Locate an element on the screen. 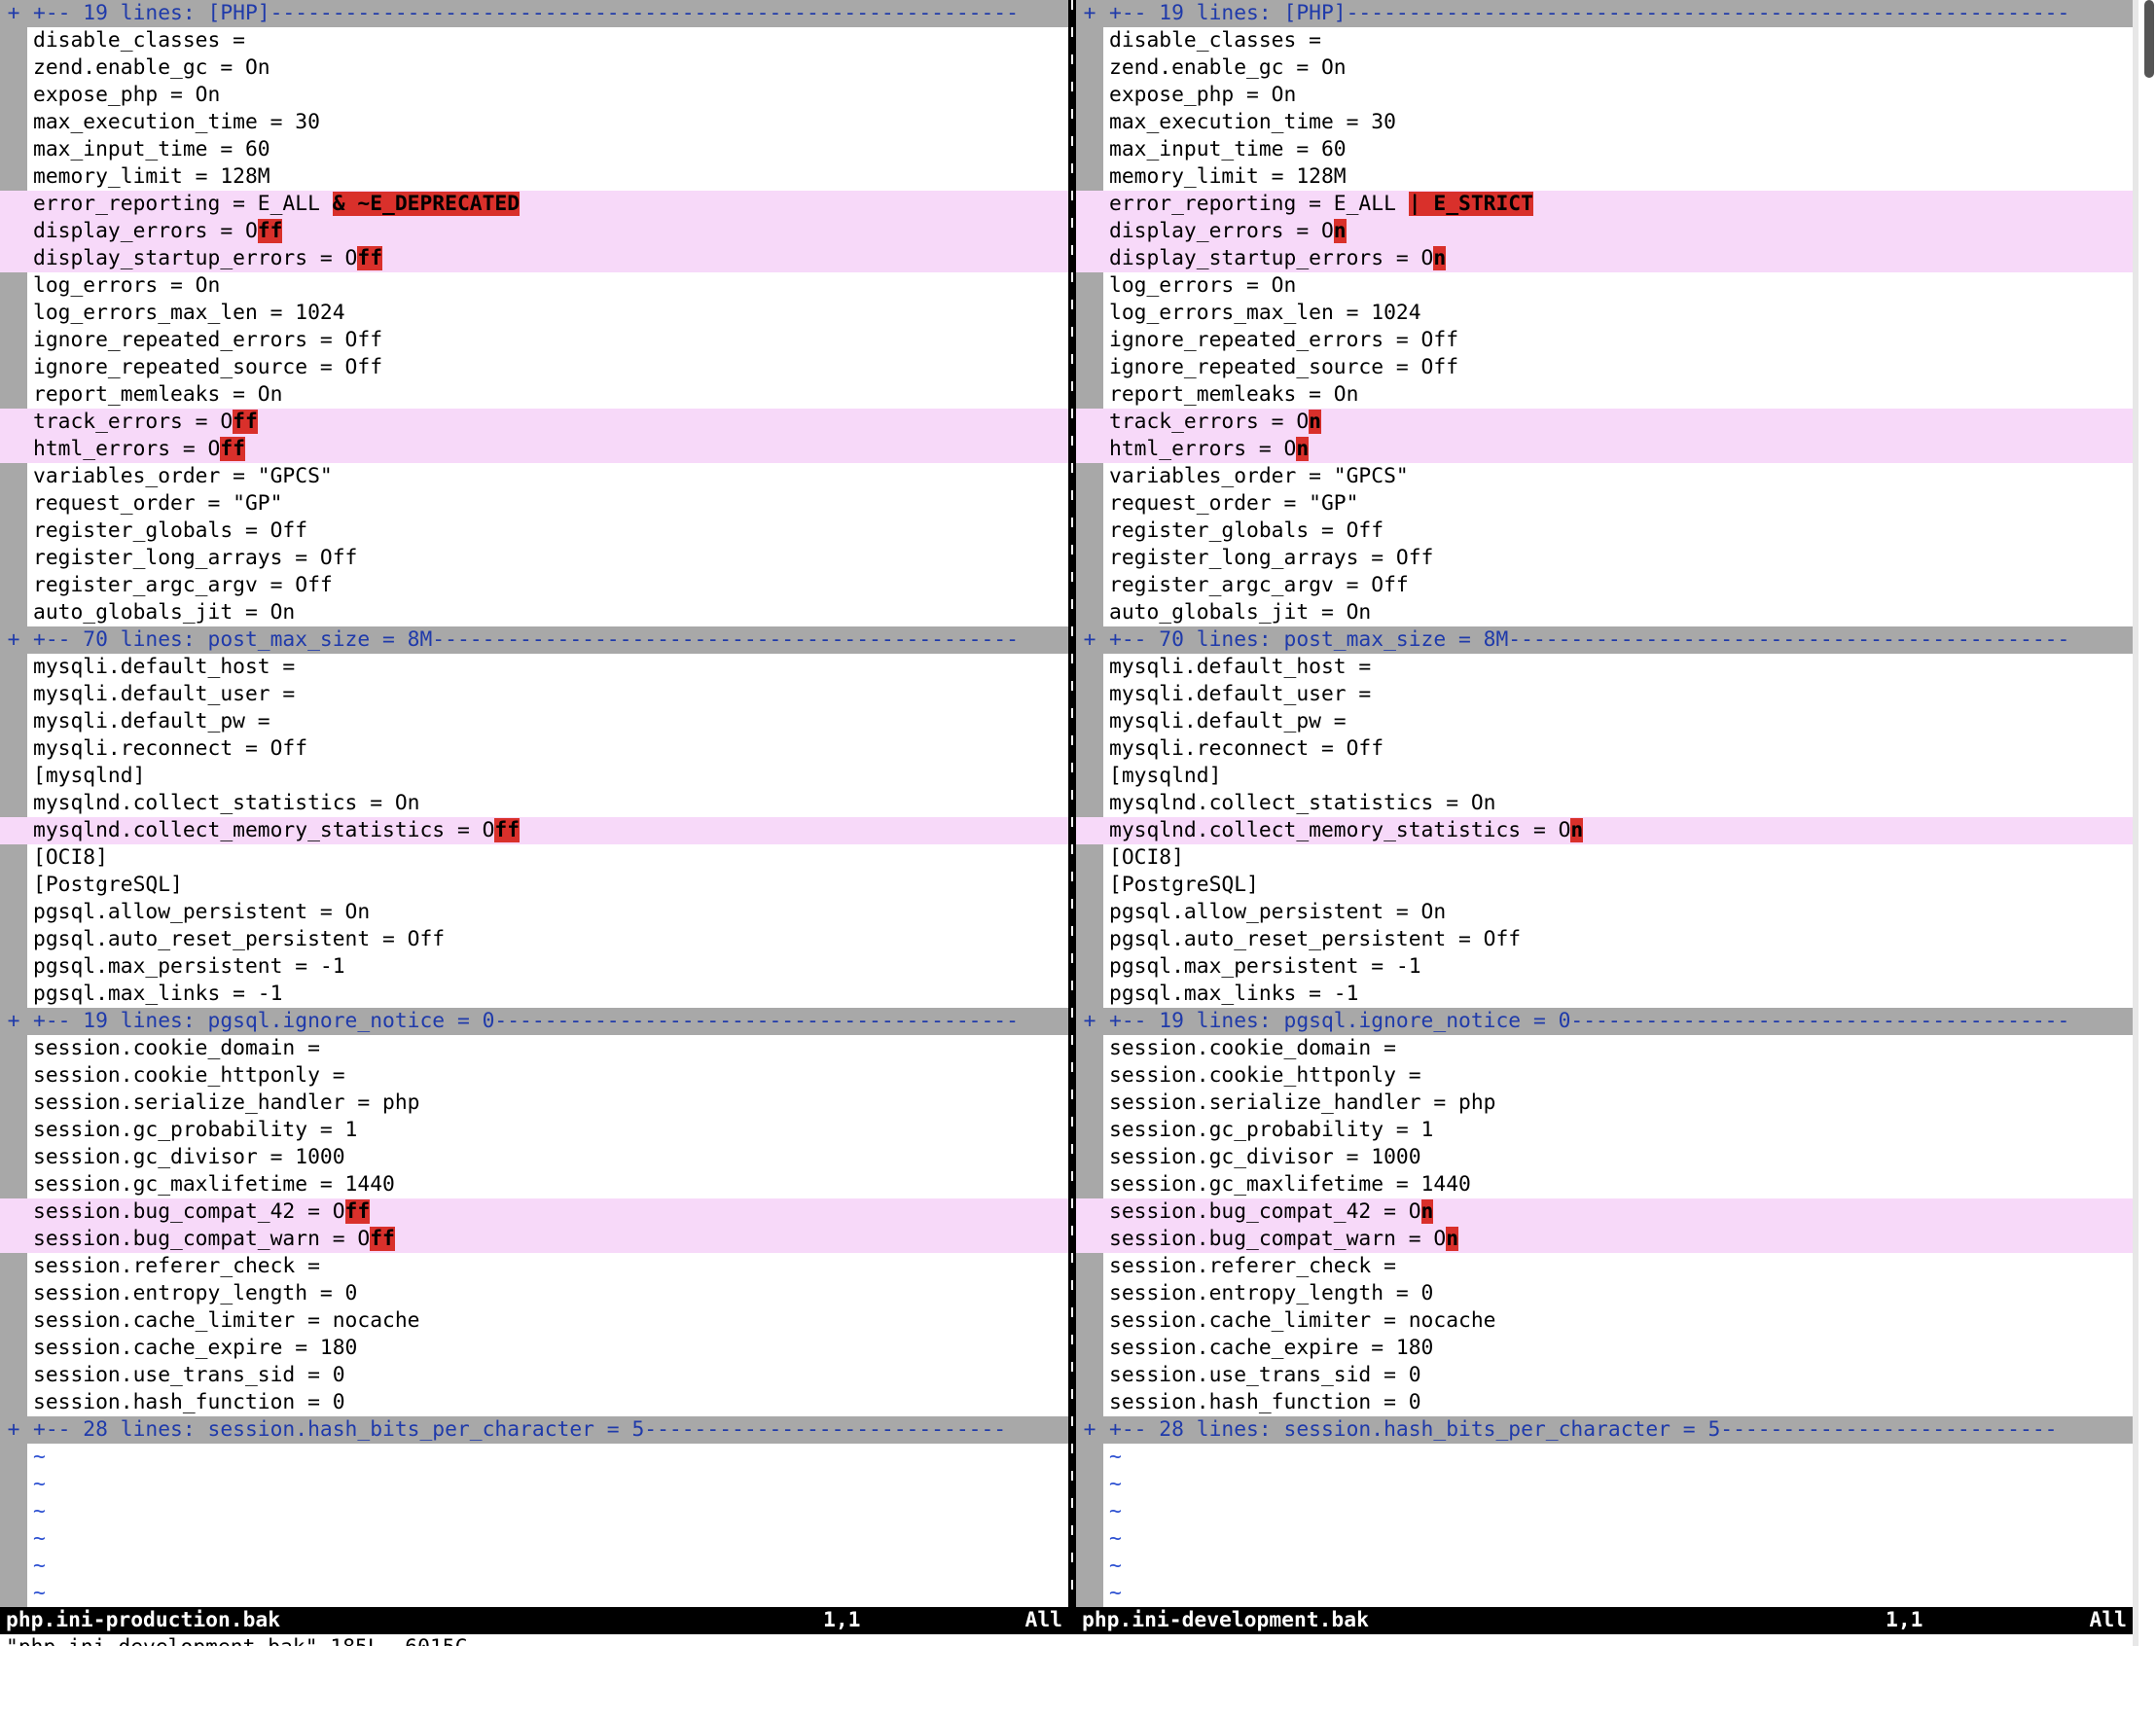  line-text: display_startup_errors = Off is located at coordinates (208, 258).